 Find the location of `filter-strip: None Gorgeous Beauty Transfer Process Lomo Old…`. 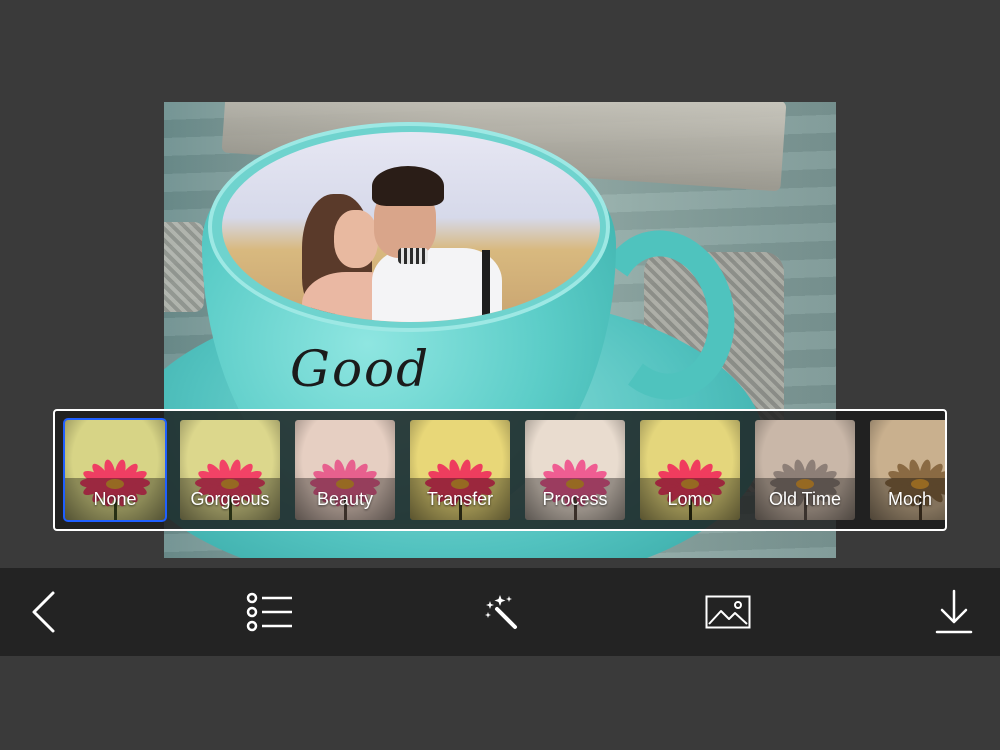

filter-strip: None Gorgeous Beauty Transfer Process Lomo Old… is located at coordinates (500, 470).